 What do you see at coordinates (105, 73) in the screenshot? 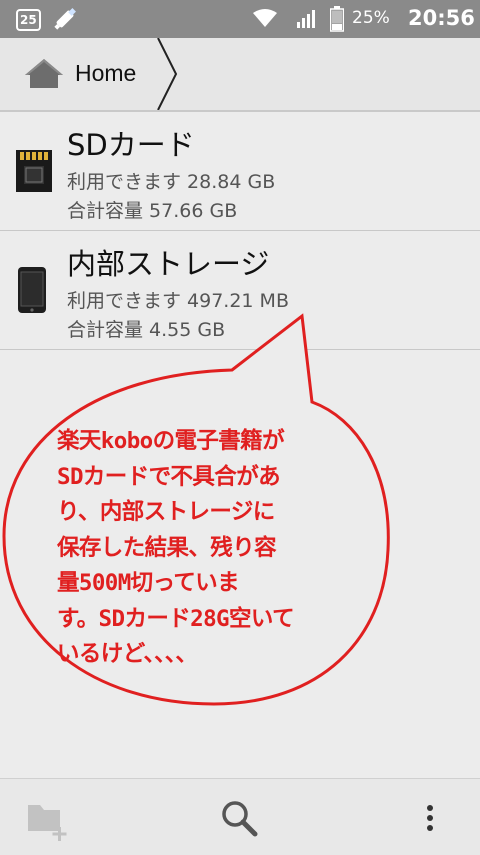
I see `breadcrumb-home: Home` at bounding box center [105, 73].